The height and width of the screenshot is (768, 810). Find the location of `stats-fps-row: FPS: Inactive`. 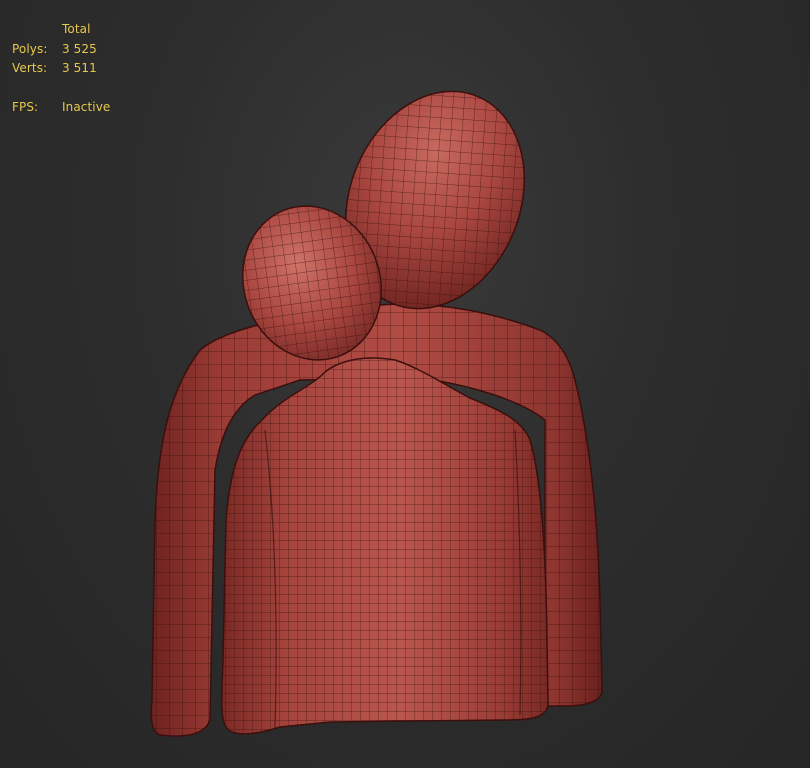

stats-fps-row: FPS: Inactive is located at coordinates (61, 108).